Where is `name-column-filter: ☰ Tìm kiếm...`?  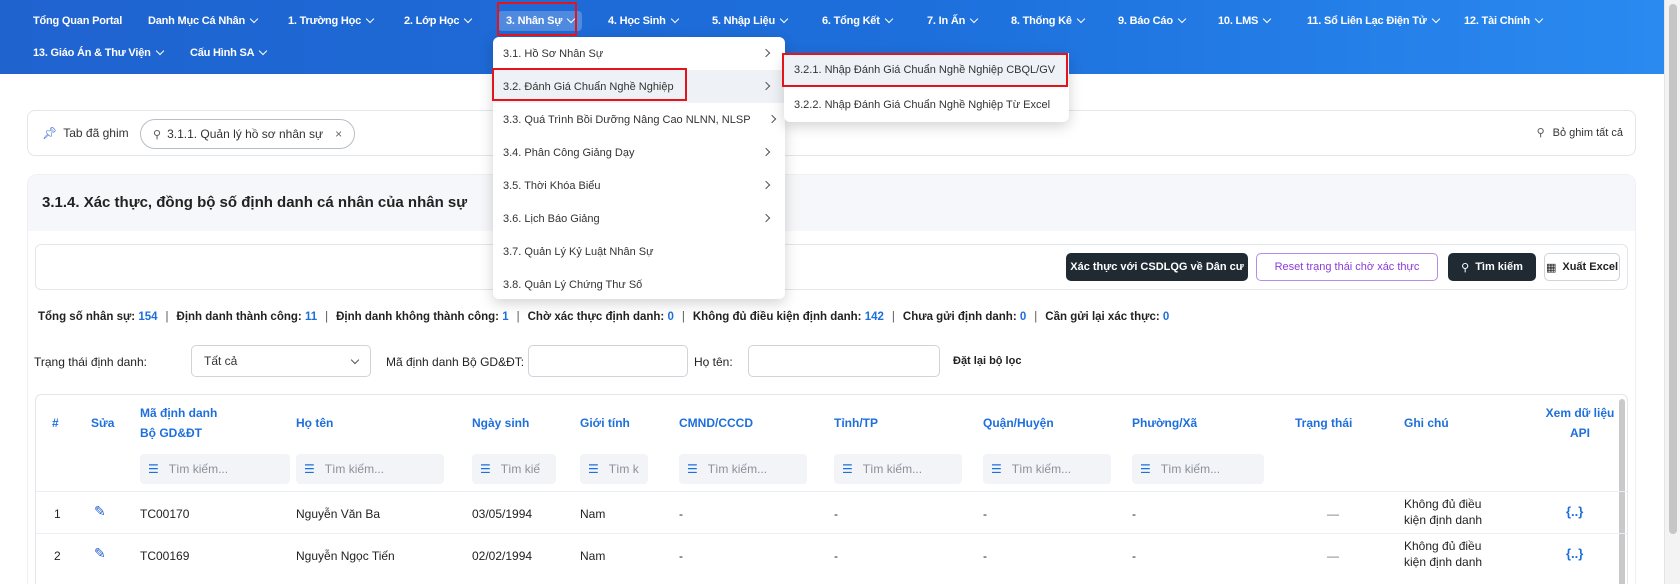 name-column-filter: ☰ Tìm kiếm... is located at coordinates (370, 469).